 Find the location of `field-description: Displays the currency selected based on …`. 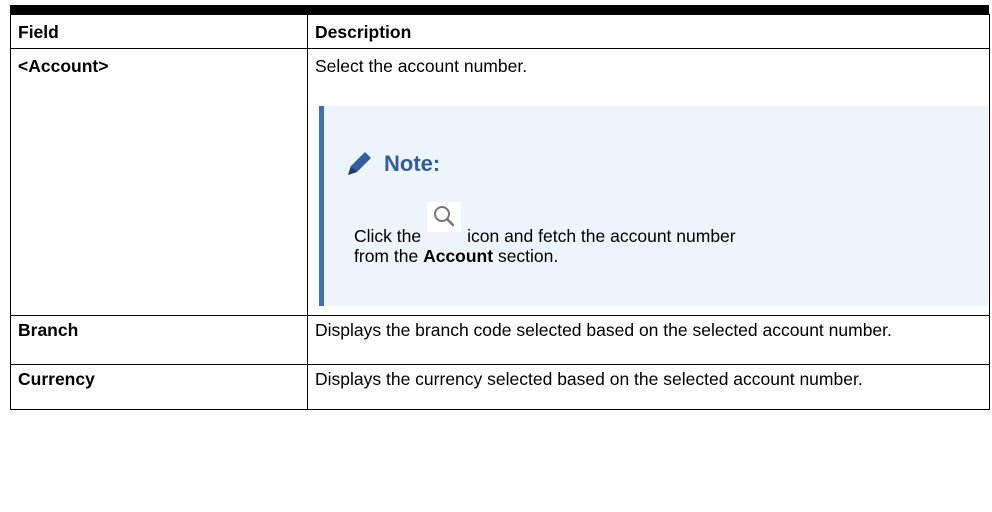

field-description: Displays the currency selected based on … is located at coordinates (648, 387).